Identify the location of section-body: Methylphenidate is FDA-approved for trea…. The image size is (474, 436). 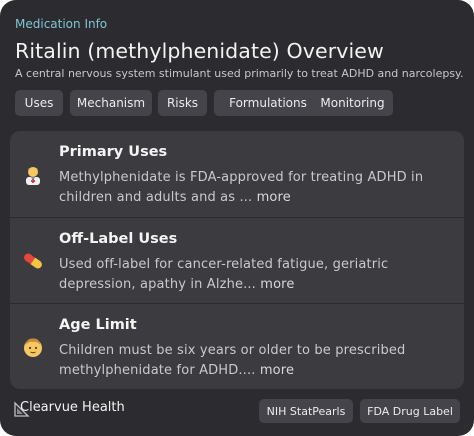
(257, 187).